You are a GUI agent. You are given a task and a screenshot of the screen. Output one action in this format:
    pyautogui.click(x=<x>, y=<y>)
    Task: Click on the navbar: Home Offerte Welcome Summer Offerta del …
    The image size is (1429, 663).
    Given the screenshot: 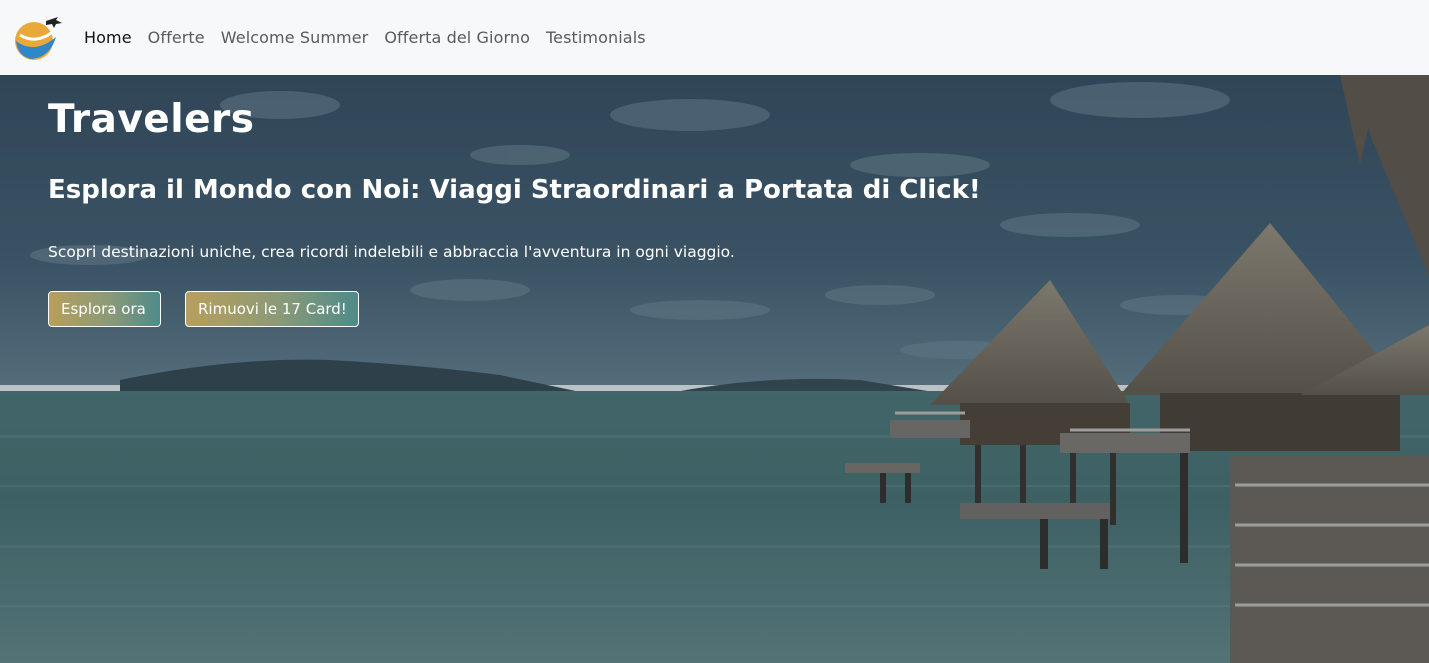 What is the action you would take?
    pyautogui.click(x=714, y=37)
    